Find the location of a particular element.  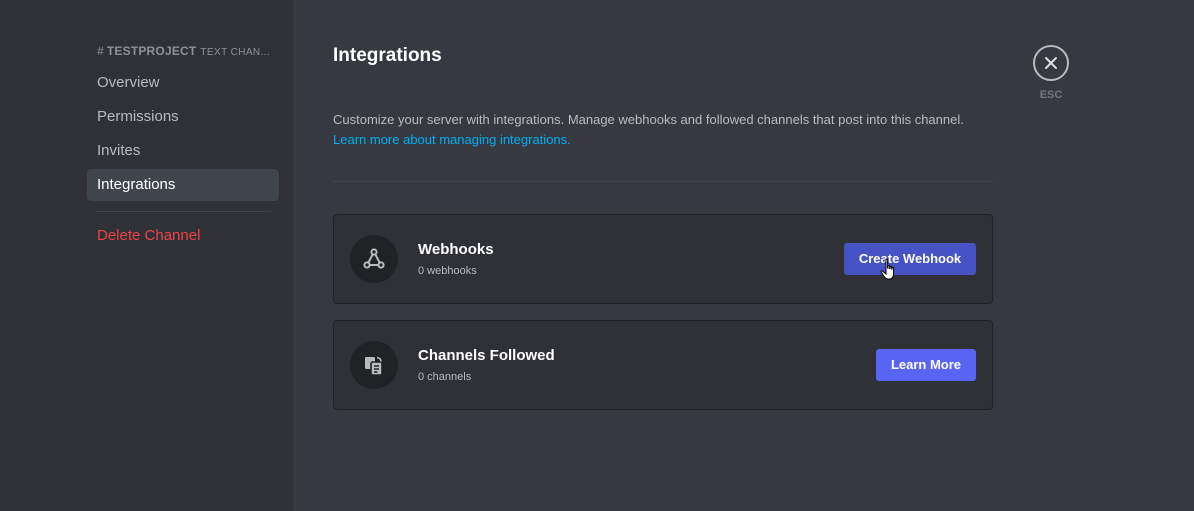

close-icon is located at coordinates (1051, 63).